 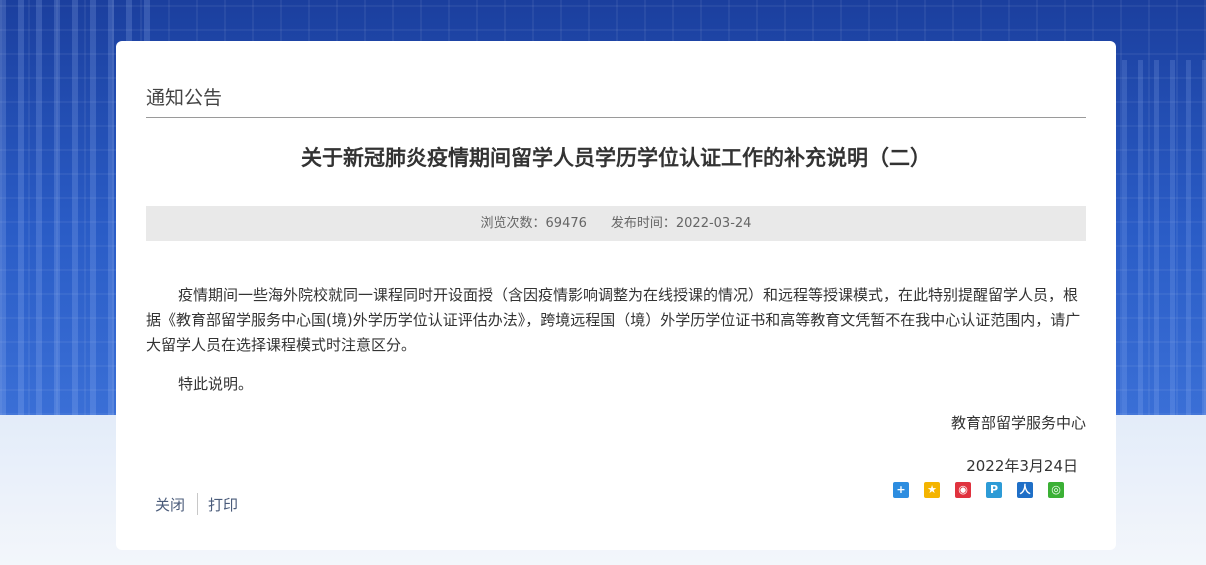 I want to click on share-more-icon: +, so click(x=901, y=490).